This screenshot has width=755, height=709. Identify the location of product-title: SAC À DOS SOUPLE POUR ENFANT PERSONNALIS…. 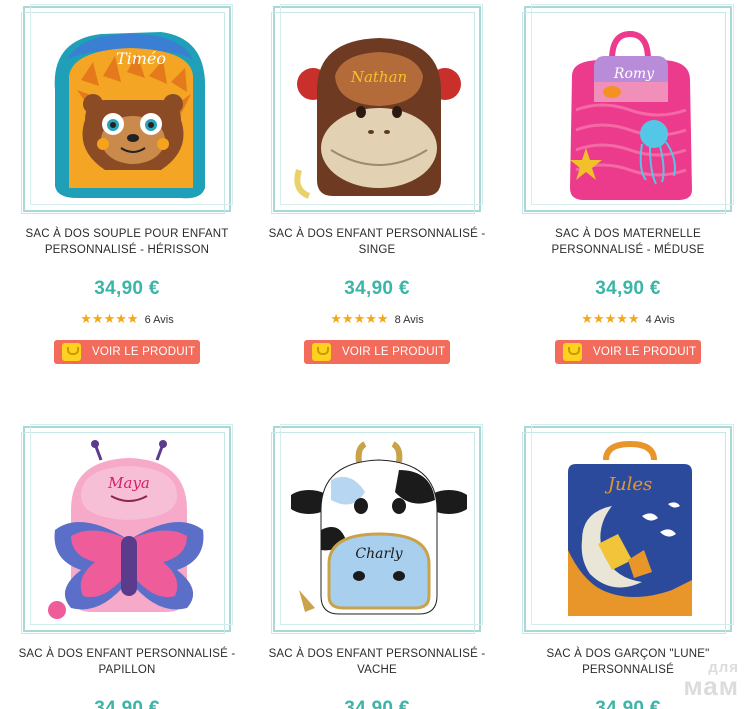
(127, 242).